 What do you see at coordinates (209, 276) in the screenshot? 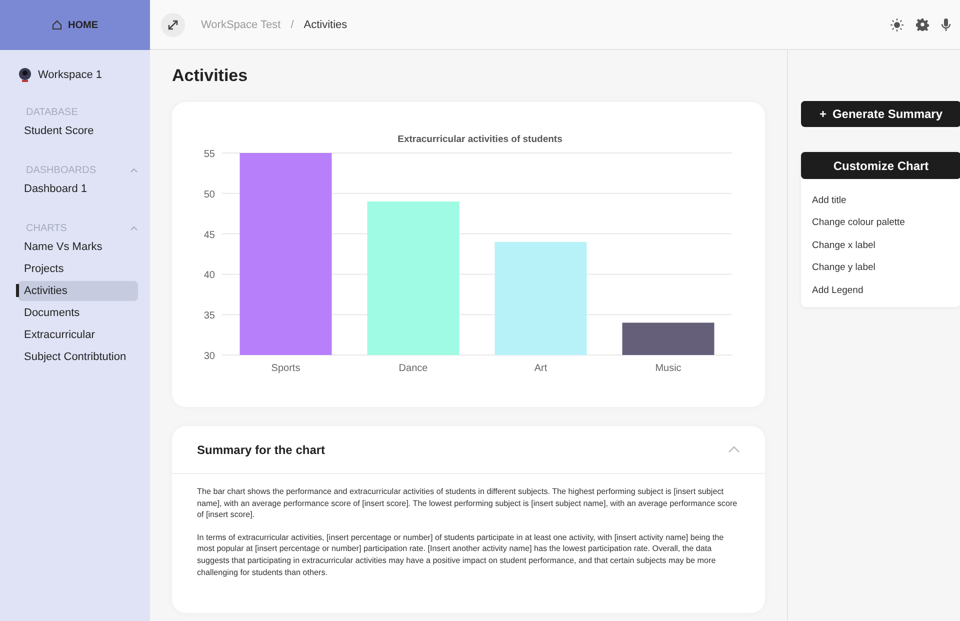
I see `y-tick-label: 40` at bounding box center [209, 276].